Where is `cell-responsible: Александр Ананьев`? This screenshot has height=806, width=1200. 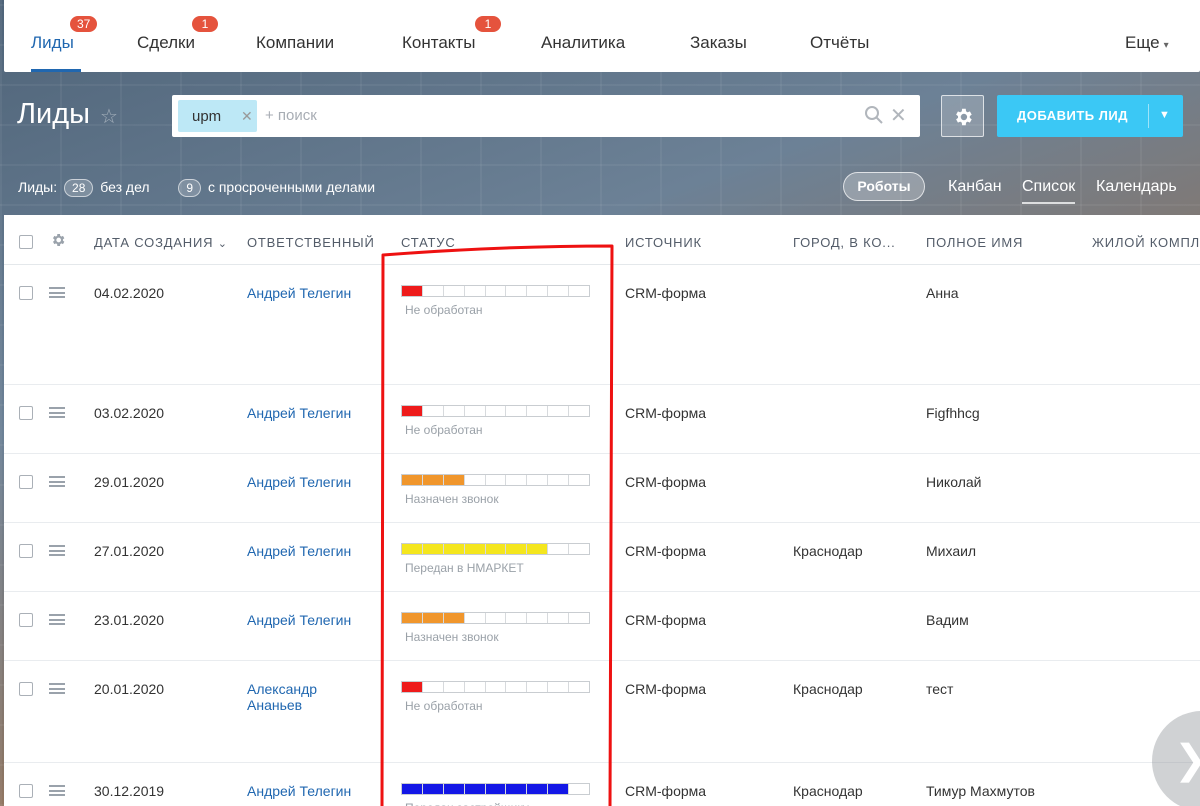 cell-responsible: Александр Ананьев is located at coordinates (307, 697).